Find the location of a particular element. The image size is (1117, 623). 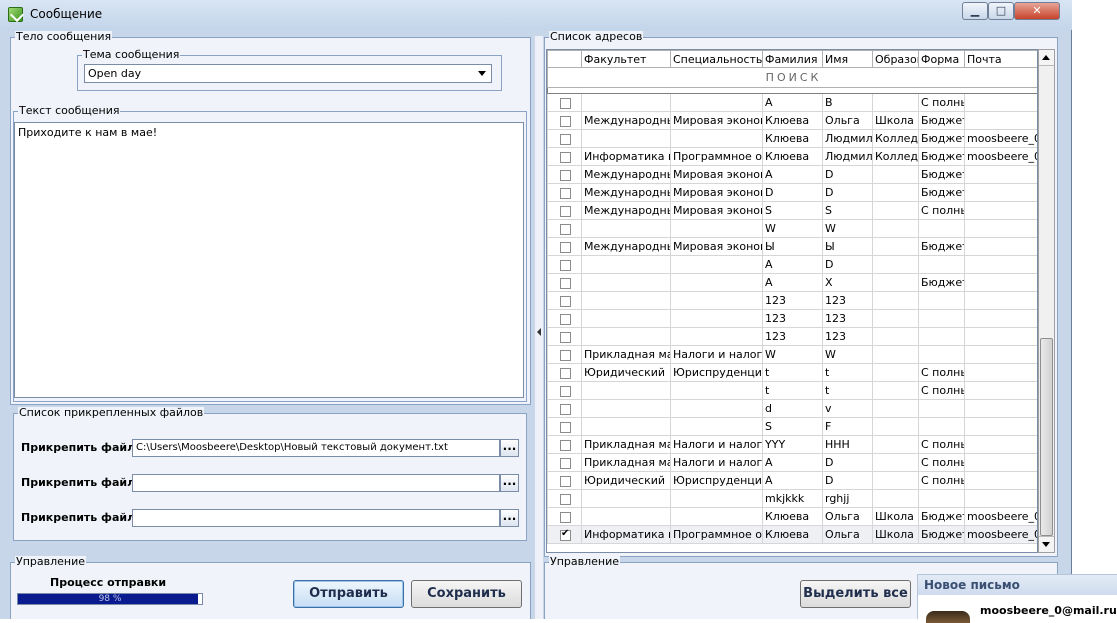

save-button: Сохранить is located at coordinates (466, 594).